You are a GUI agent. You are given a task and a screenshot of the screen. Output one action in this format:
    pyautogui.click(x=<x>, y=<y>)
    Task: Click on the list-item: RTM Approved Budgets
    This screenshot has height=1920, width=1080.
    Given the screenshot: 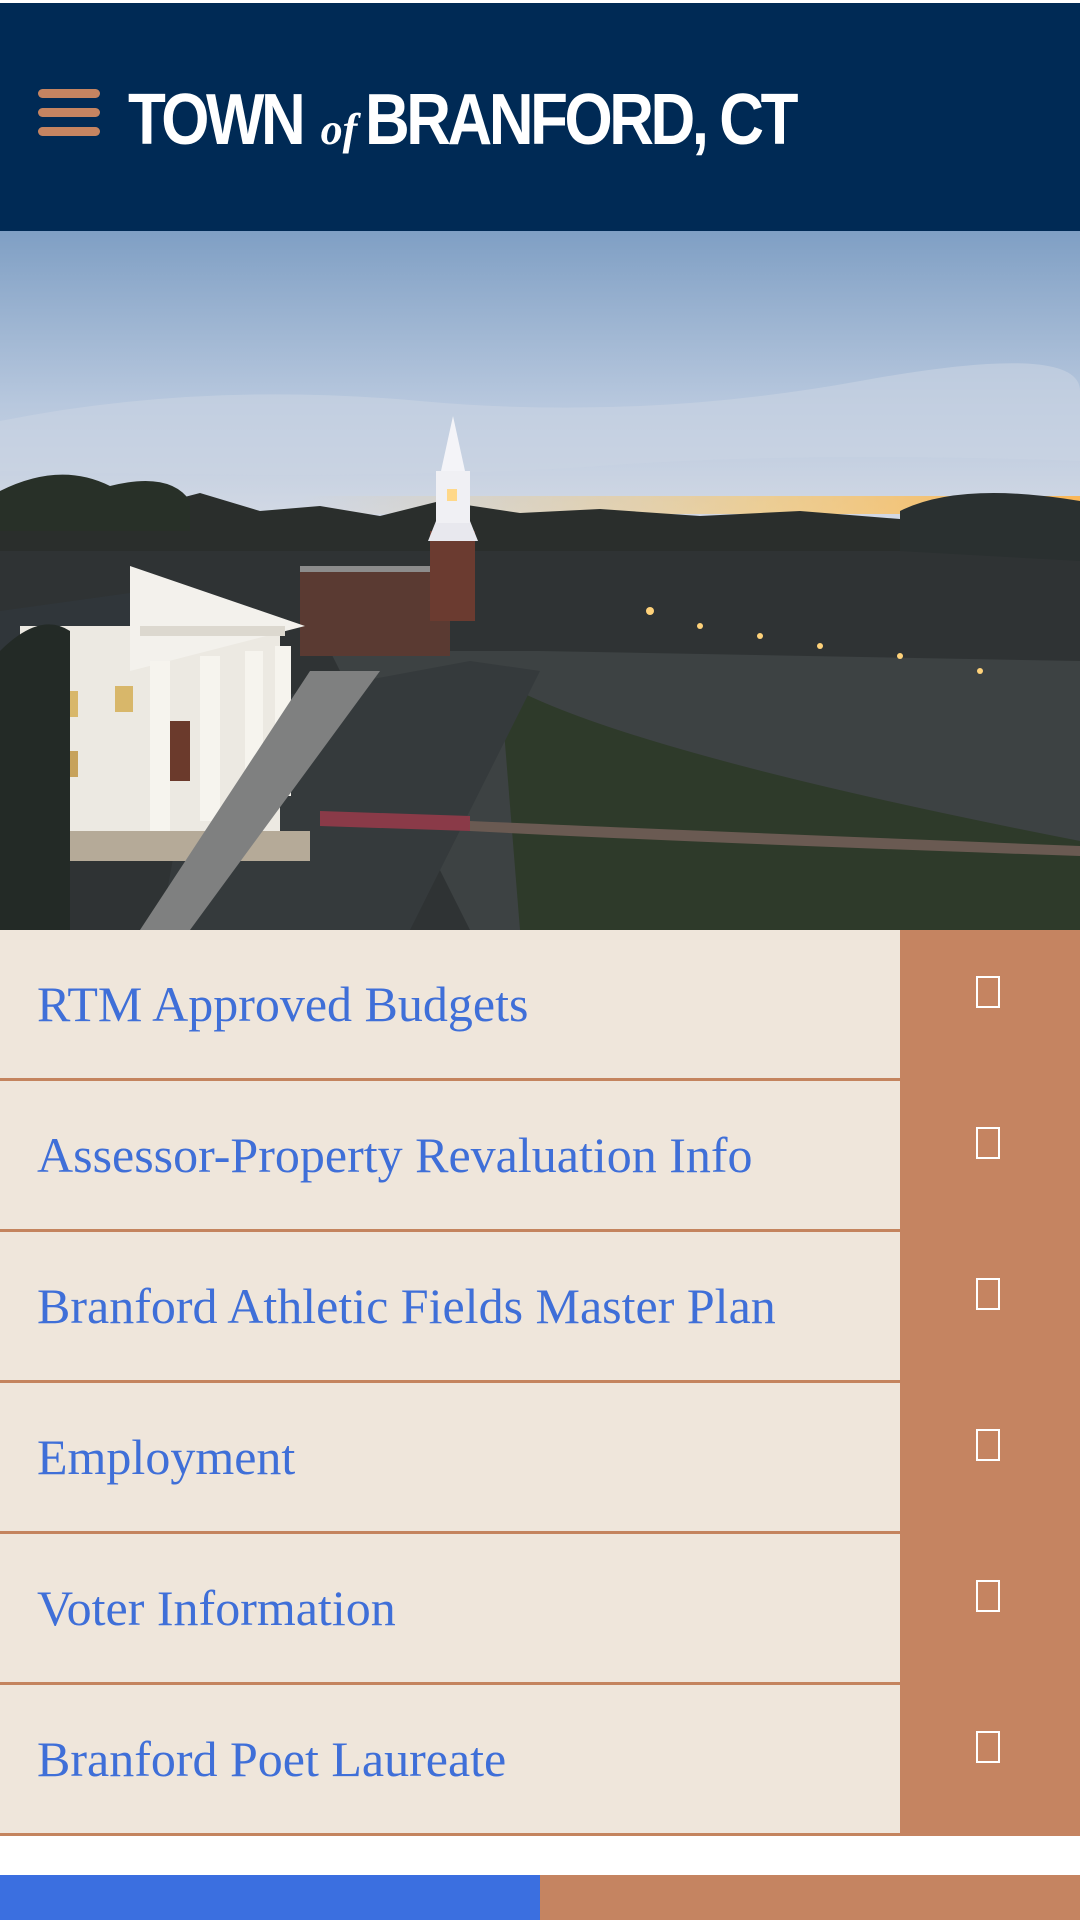 What is the action you would take?
    pyautogui.click(x=540, y=1005)
    